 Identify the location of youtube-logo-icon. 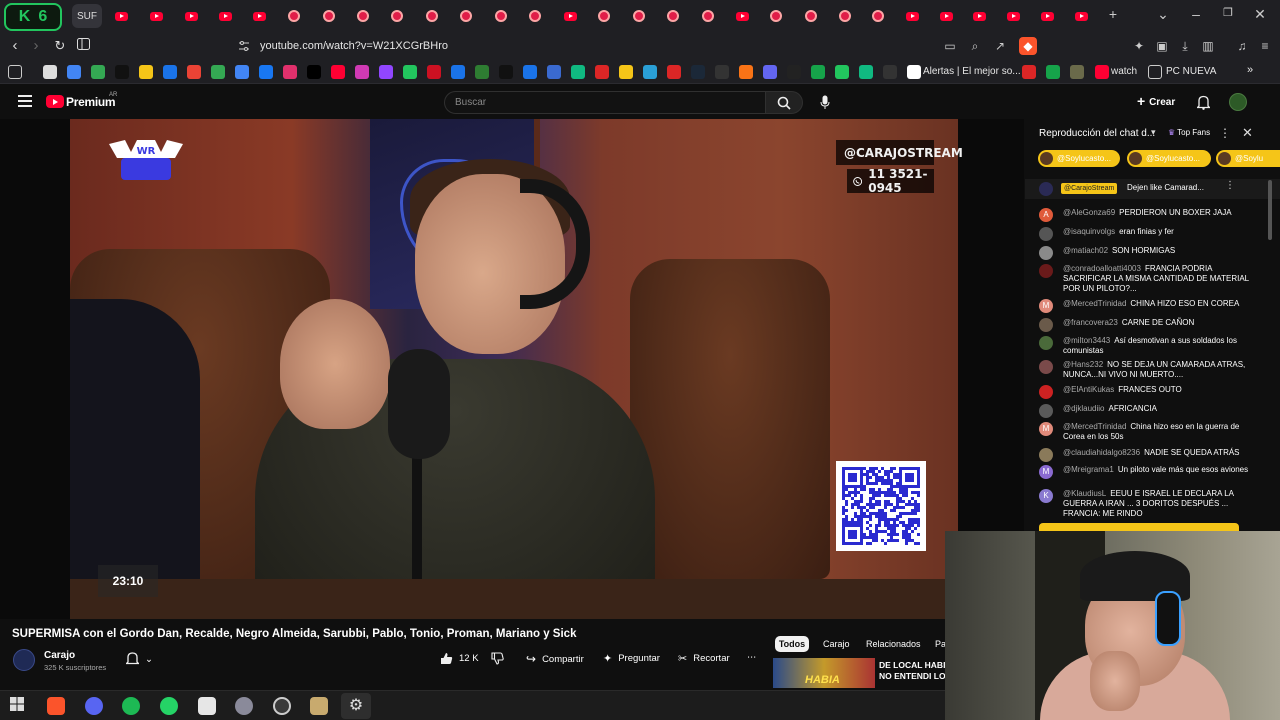
(55, 101).